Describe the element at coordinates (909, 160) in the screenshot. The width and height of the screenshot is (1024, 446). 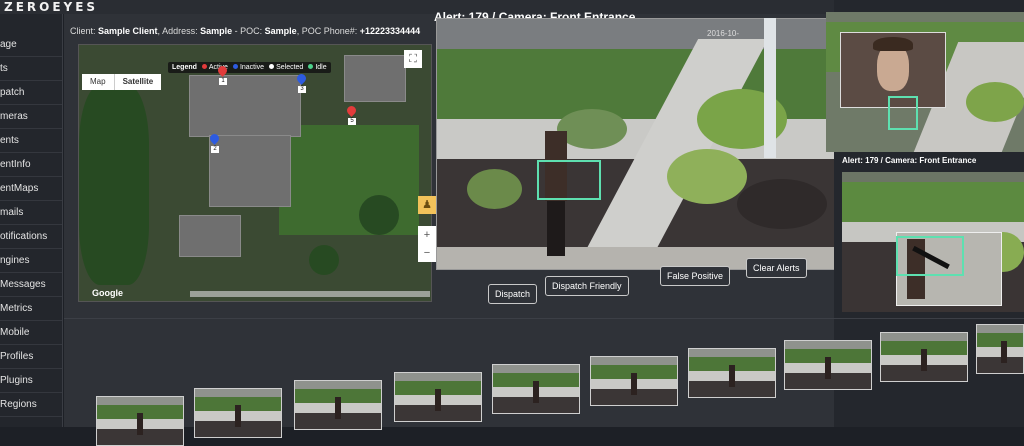
I see `right-alert-title: Alert: 179 / Camera: Front Entrance` at that location.